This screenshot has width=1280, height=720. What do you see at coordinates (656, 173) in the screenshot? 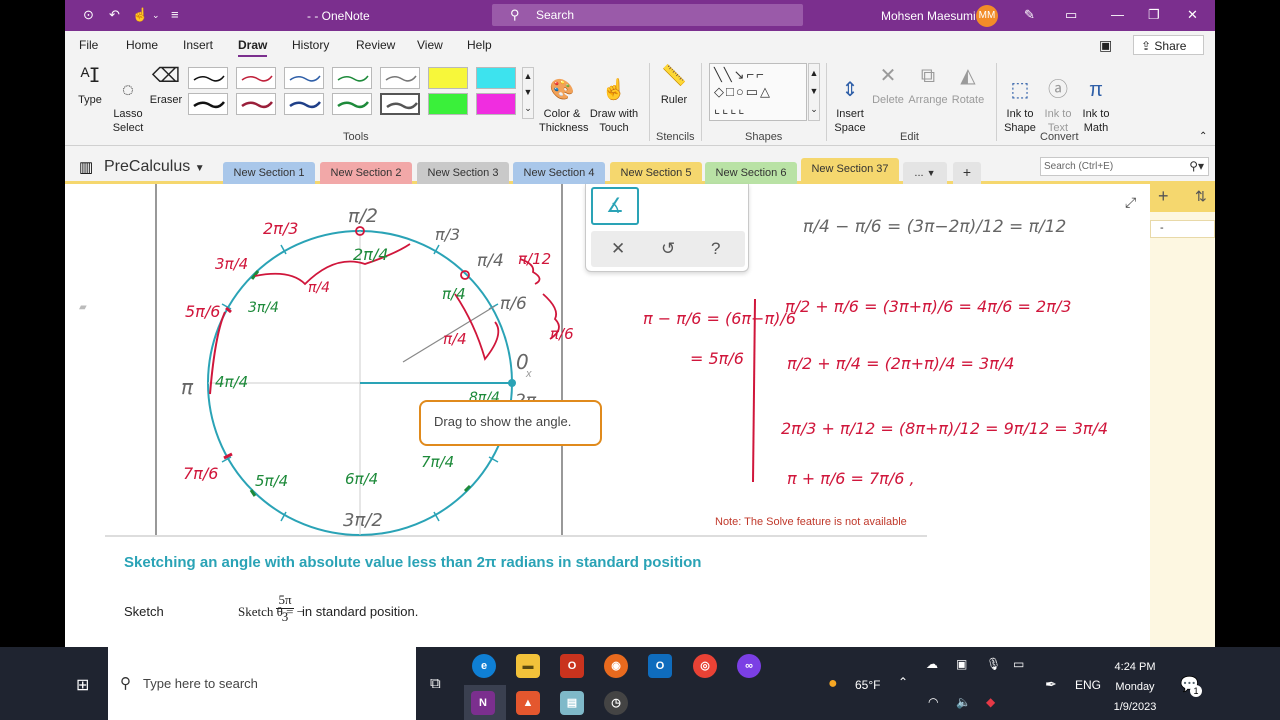
I see `section-tab-5: New Section 5` at bounding box center [656, 173].